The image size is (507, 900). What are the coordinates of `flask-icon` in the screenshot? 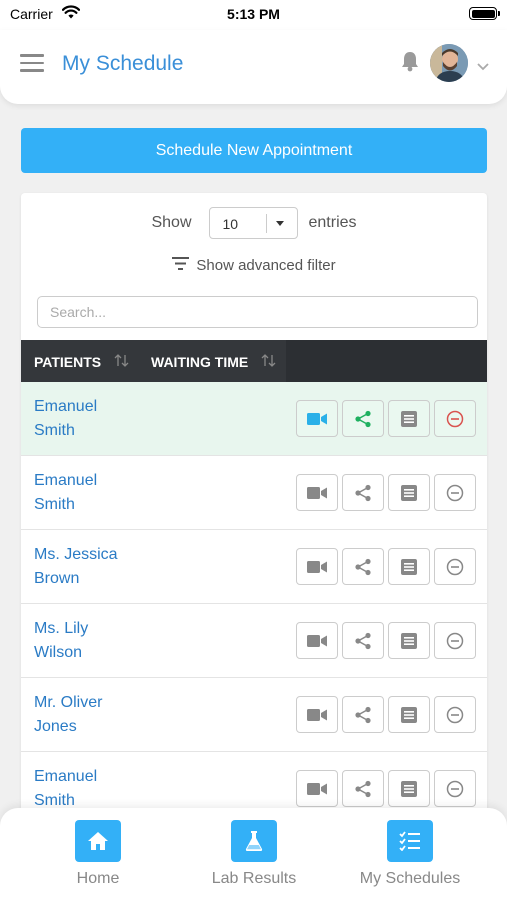 It's located at (254, 841).